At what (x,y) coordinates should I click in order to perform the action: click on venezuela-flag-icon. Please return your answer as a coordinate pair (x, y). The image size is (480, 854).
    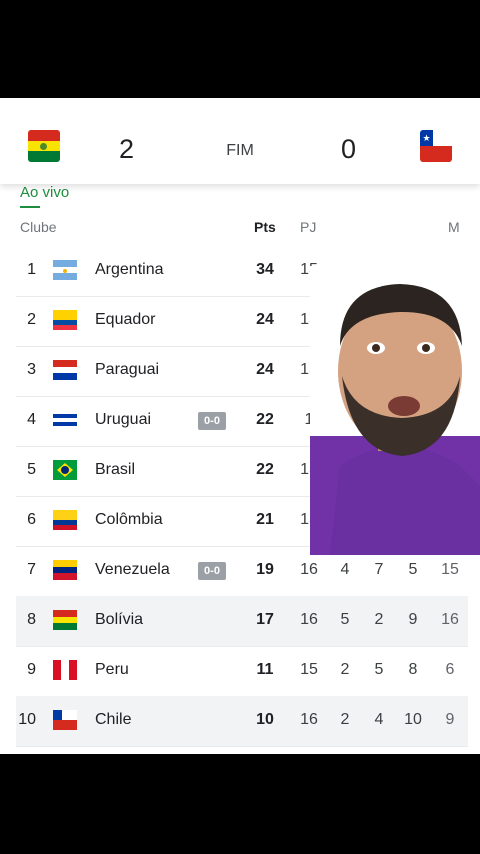
    Looking at the image, I should click on (65, 570).